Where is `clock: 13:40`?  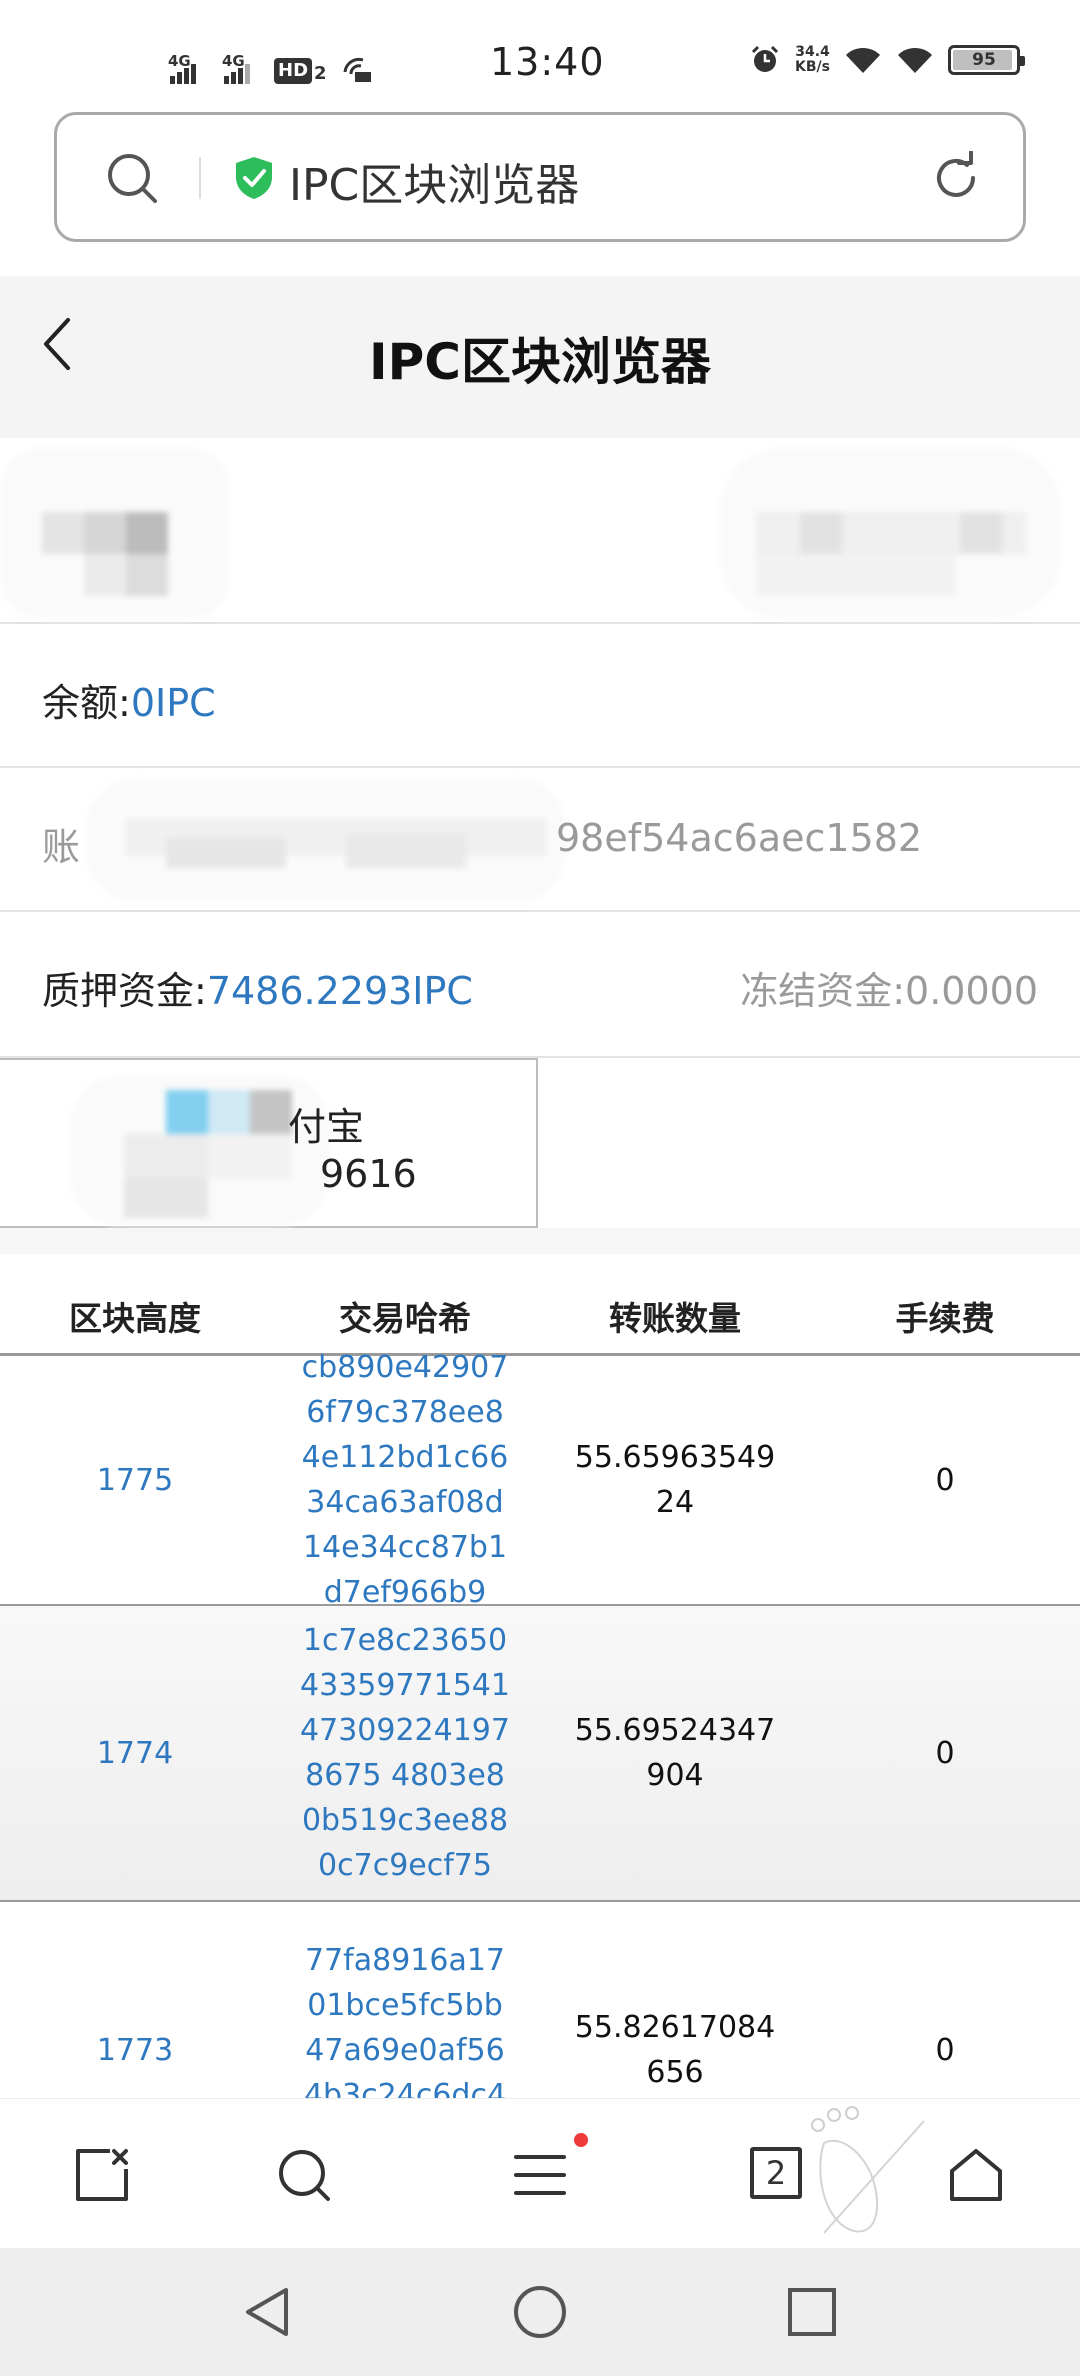
clock: 13:40 is located at coordinates (547, 62).